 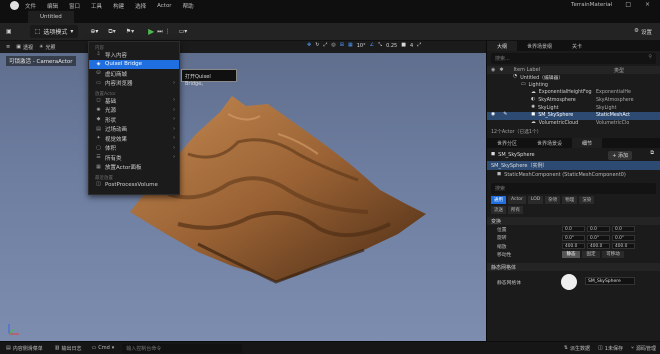 I want to click on menu-help: 帮助, so click(x=188, y=6).